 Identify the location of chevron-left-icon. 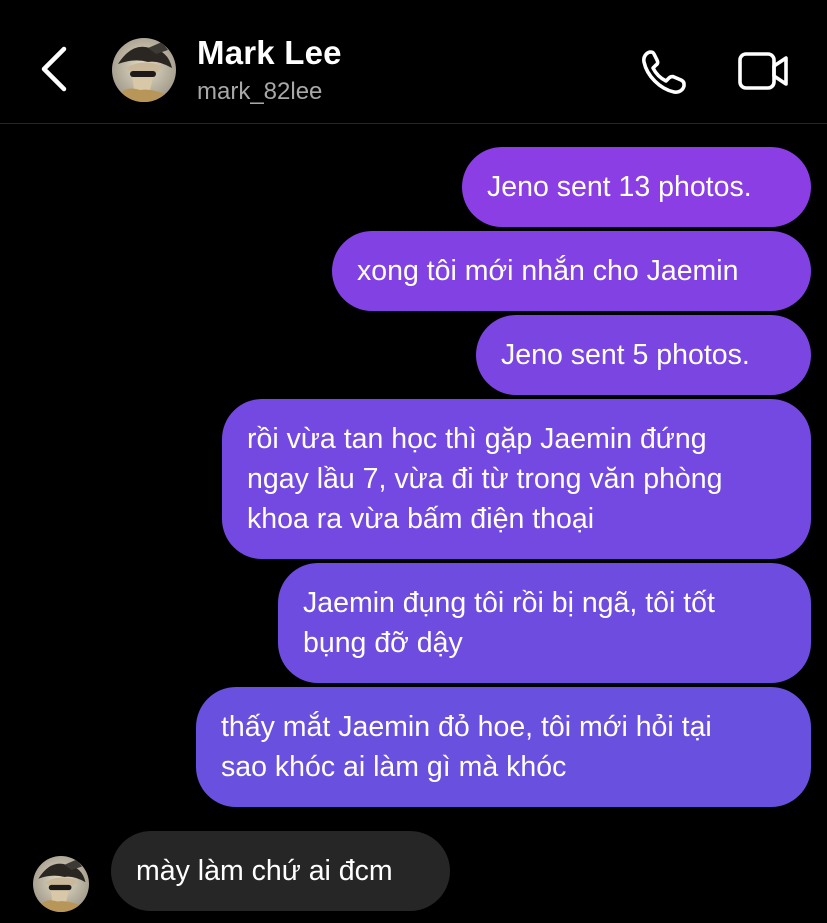
(54, 69).